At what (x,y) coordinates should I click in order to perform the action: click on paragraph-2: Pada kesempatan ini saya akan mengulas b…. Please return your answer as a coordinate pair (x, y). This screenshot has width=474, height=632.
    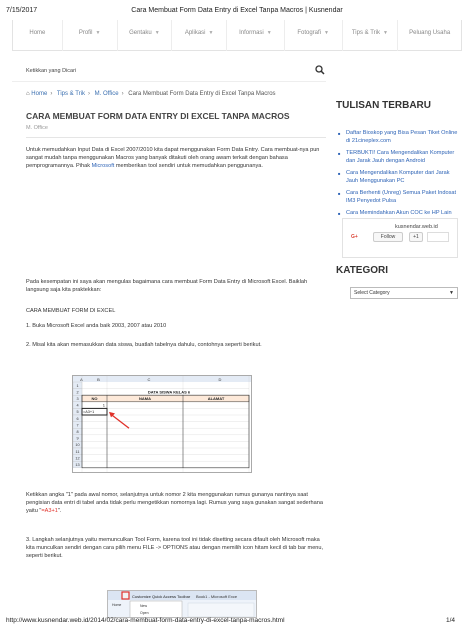
    Looking at the image, I should click on (167, 286).